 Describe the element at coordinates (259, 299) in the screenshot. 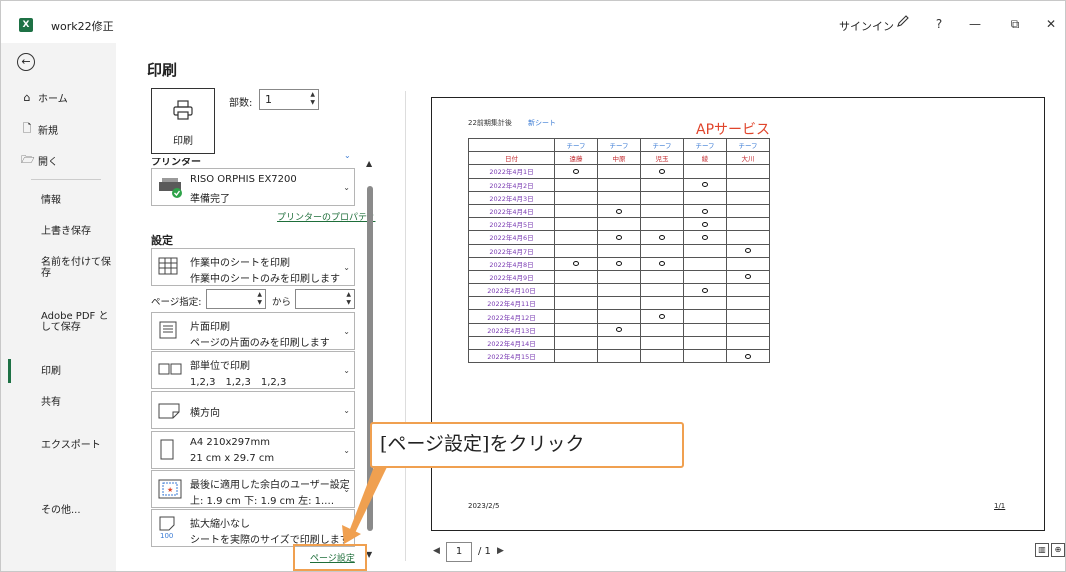

I see `pages-from-spinner-icon: ▲ ▼` at that location.